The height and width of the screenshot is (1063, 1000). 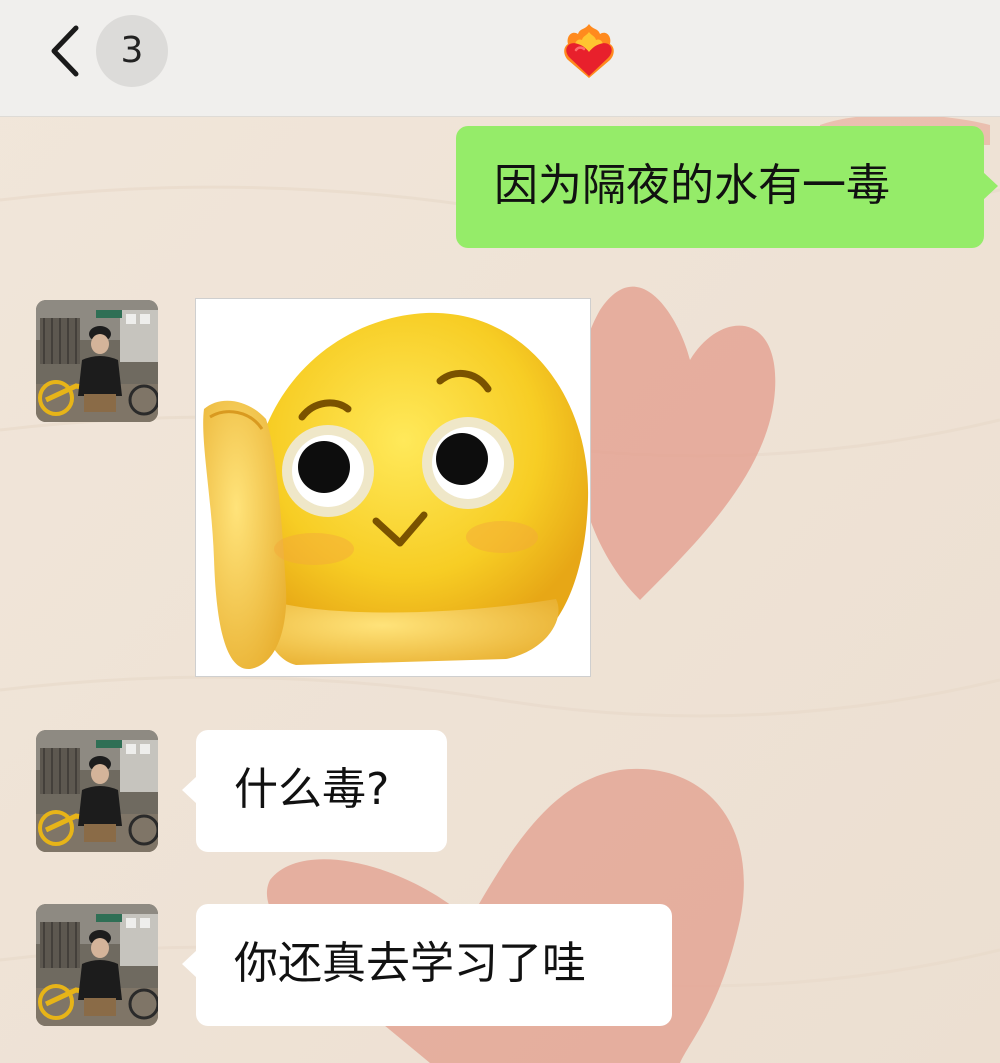 I want to click on back-button, so click(x=65, y=51).